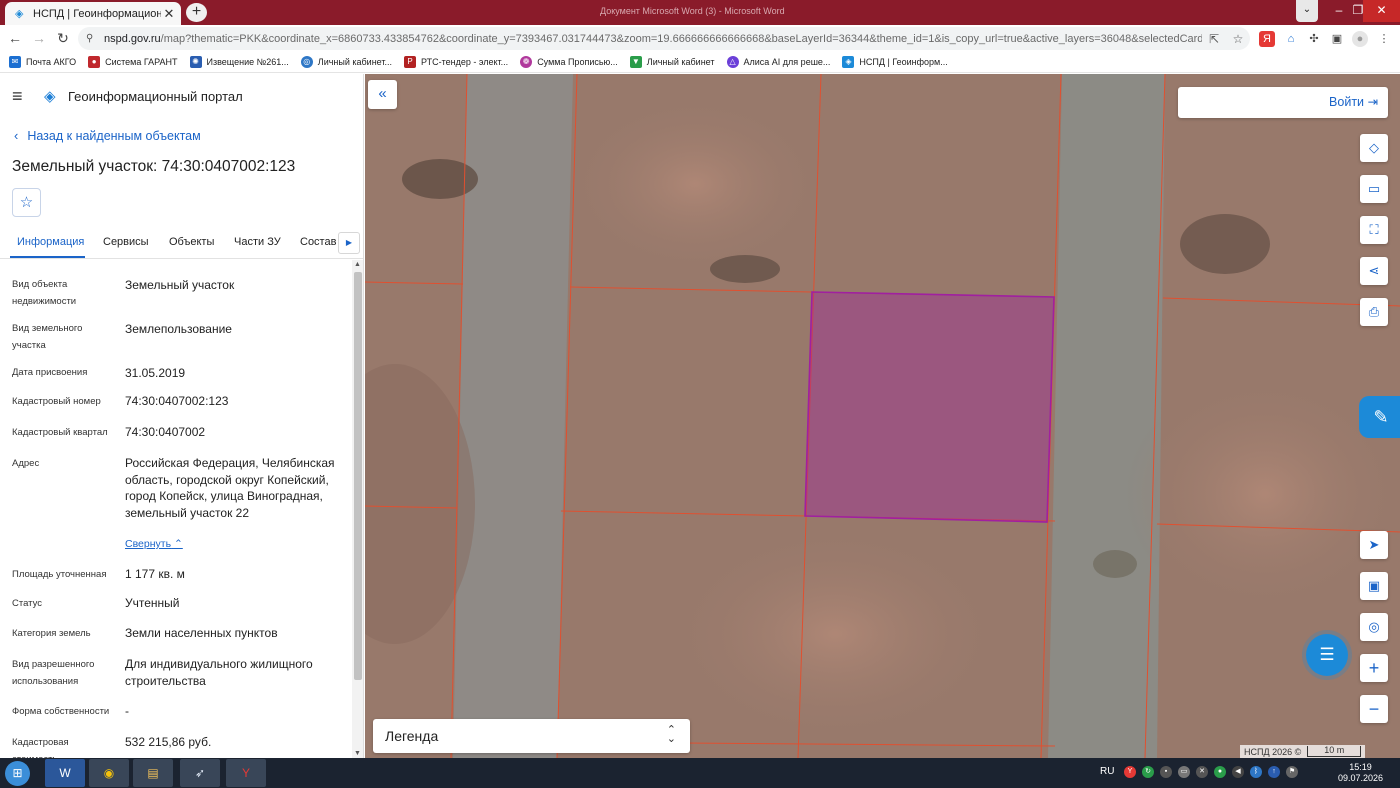 Image resolution: width=1400 pixels, height=788 pixels. Describe the element at coordinates (1256, 772) in the screenshot. I see `tray-bluetooth-icon: ᛒ` at that location.